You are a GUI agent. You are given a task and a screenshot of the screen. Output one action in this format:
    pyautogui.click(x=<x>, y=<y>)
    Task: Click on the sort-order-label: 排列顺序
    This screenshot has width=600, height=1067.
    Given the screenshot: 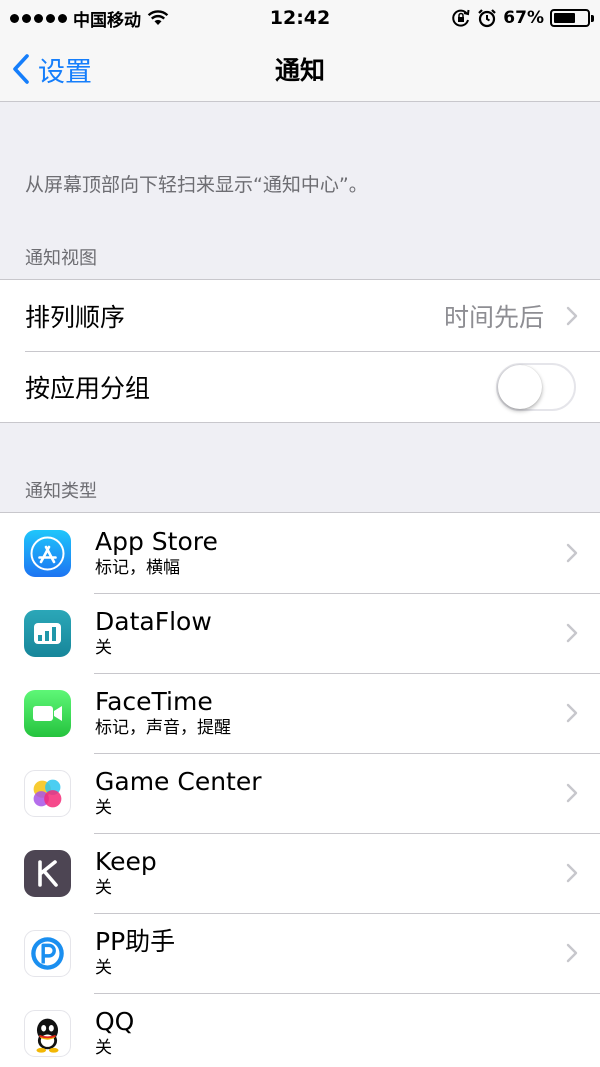 What is the action you would take?
    pyautogui.click(x=75, y=317)
    